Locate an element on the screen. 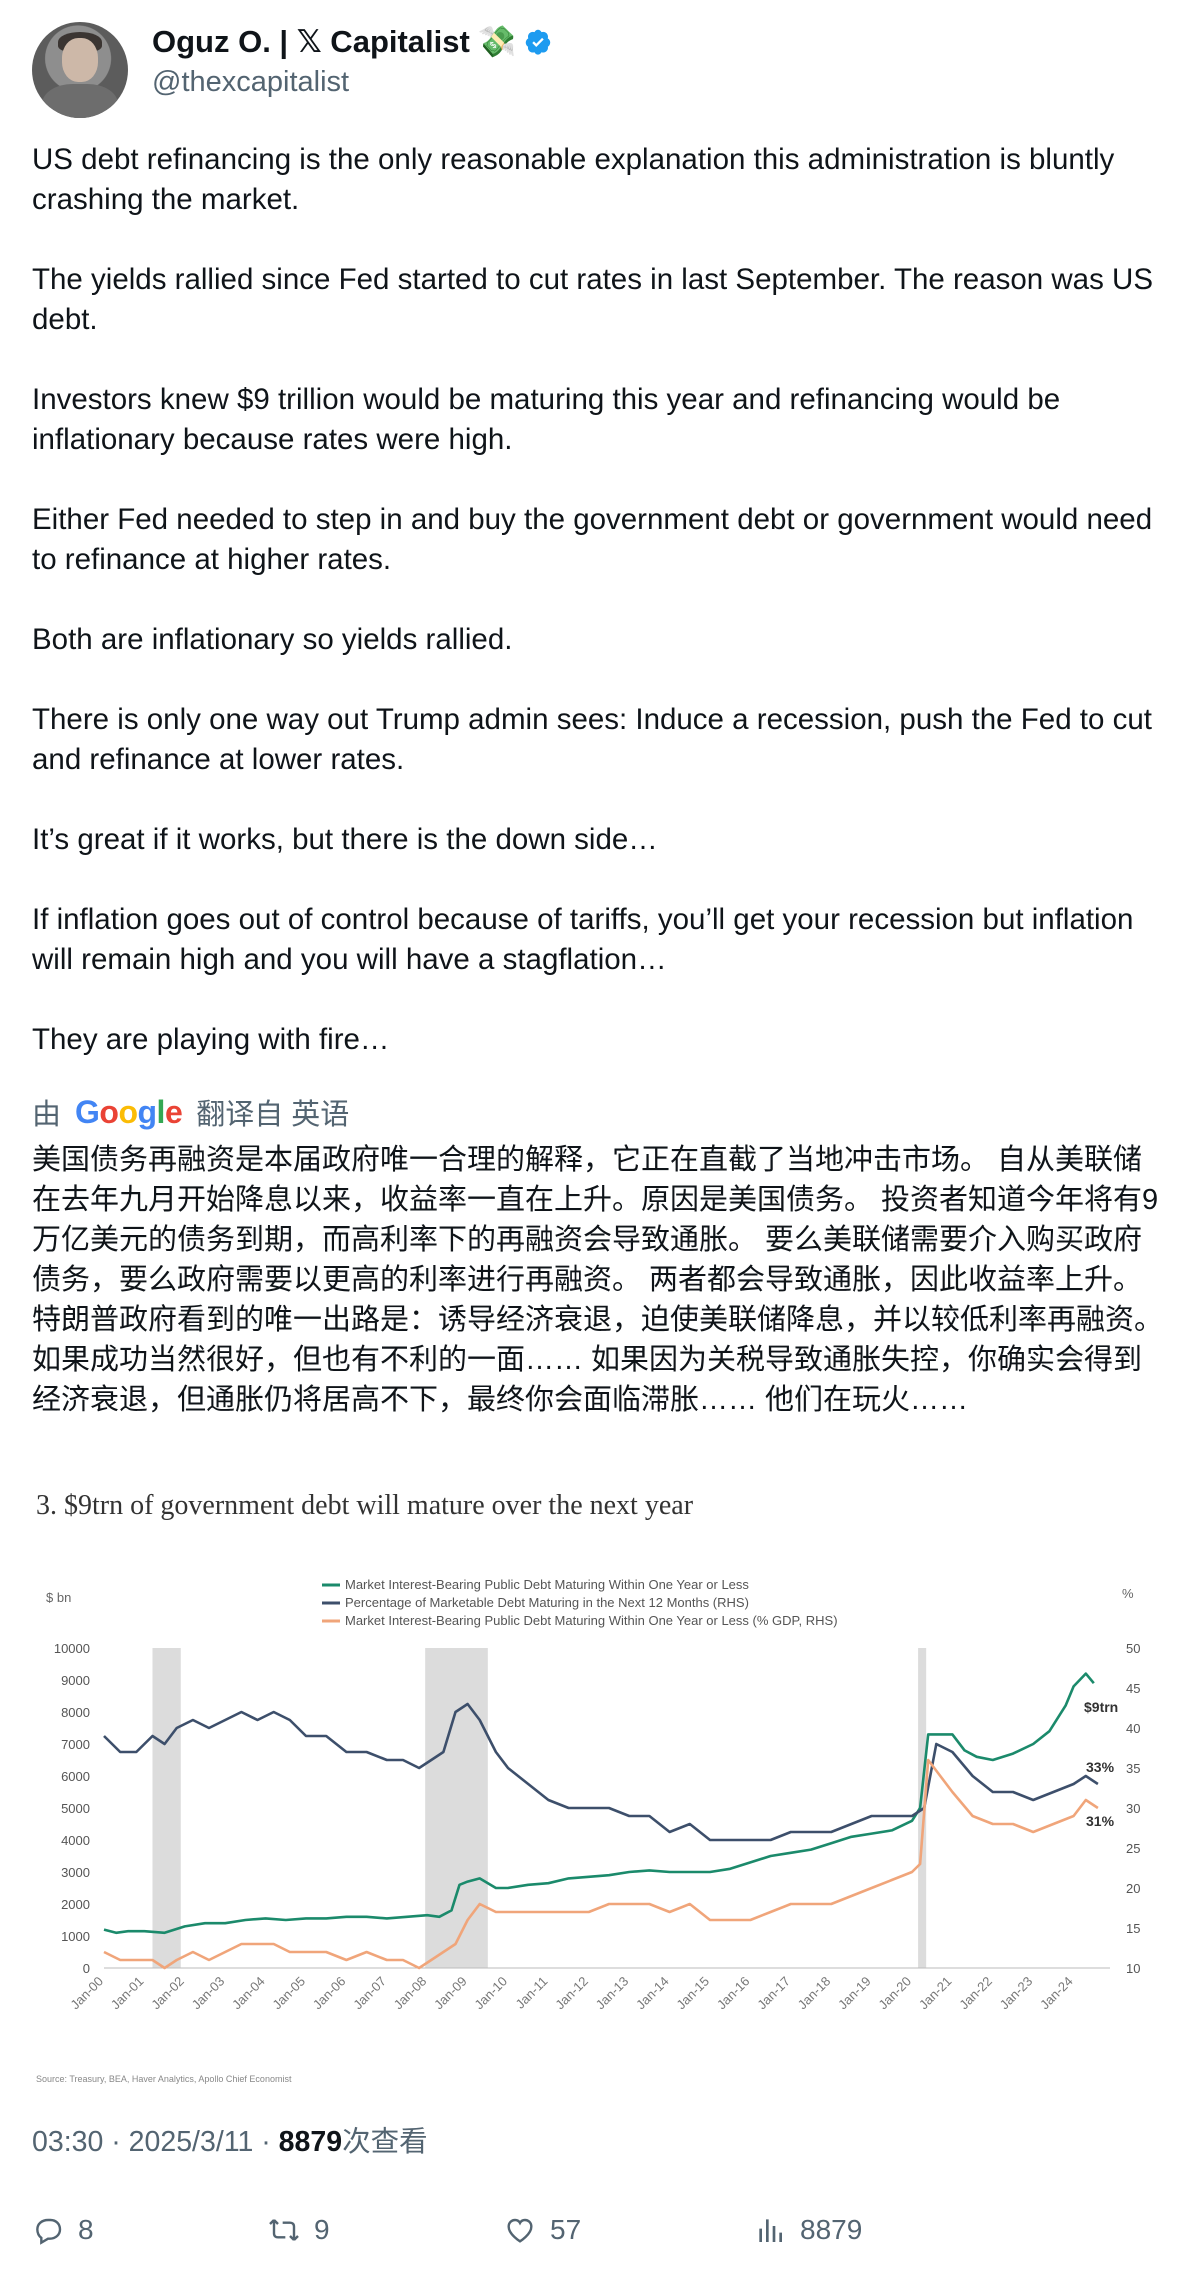  translation-suffix: 翻译自 英语 is located at coordinates (273, 1115).